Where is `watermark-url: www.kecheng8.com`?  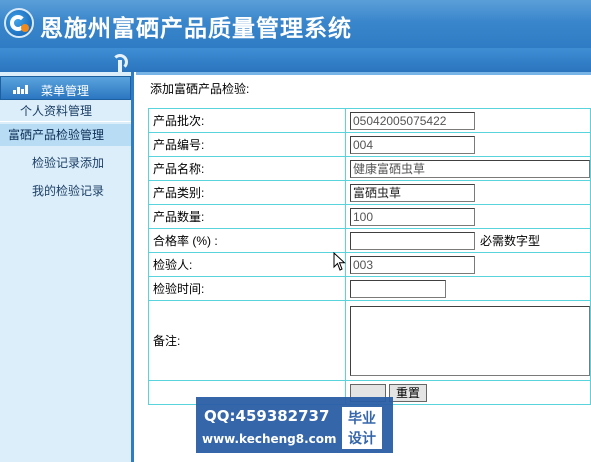
watermark-url: www.kecheng8.com is located at coordinates (269, 439).